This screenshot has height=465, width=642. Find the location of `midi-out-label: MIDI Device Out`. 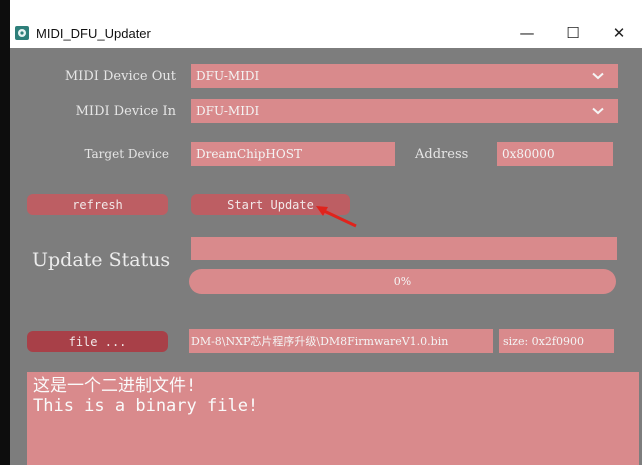

midi-out-label: MIDI Device Out is located at coordinates (120, 76).